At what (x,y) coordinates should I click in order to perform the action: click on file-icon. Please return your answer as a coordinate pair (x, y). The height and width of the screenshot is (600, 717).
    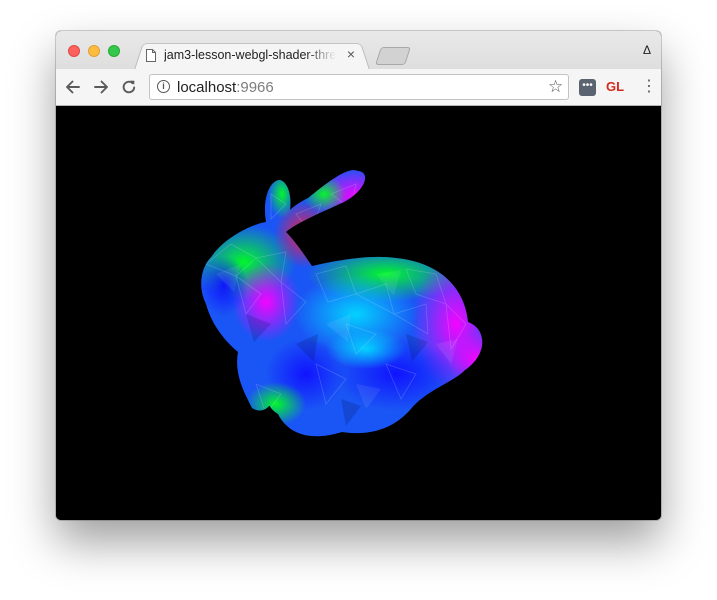
    Looking at the image, I should click on (151, 55).